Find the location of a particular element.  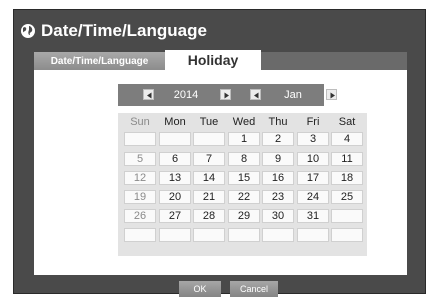

weekday-header-thu: Thu is located at coordinates (278, 122).